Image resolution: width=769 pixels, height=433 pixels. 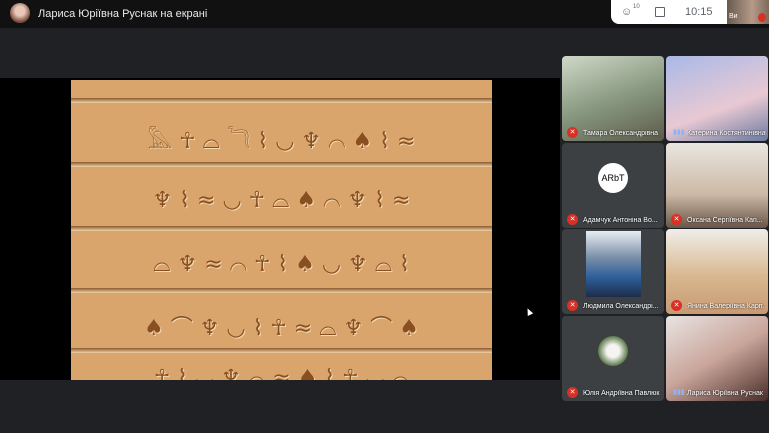 I want to click on participant-avatar: ARbT, so click(x=613, y=178).